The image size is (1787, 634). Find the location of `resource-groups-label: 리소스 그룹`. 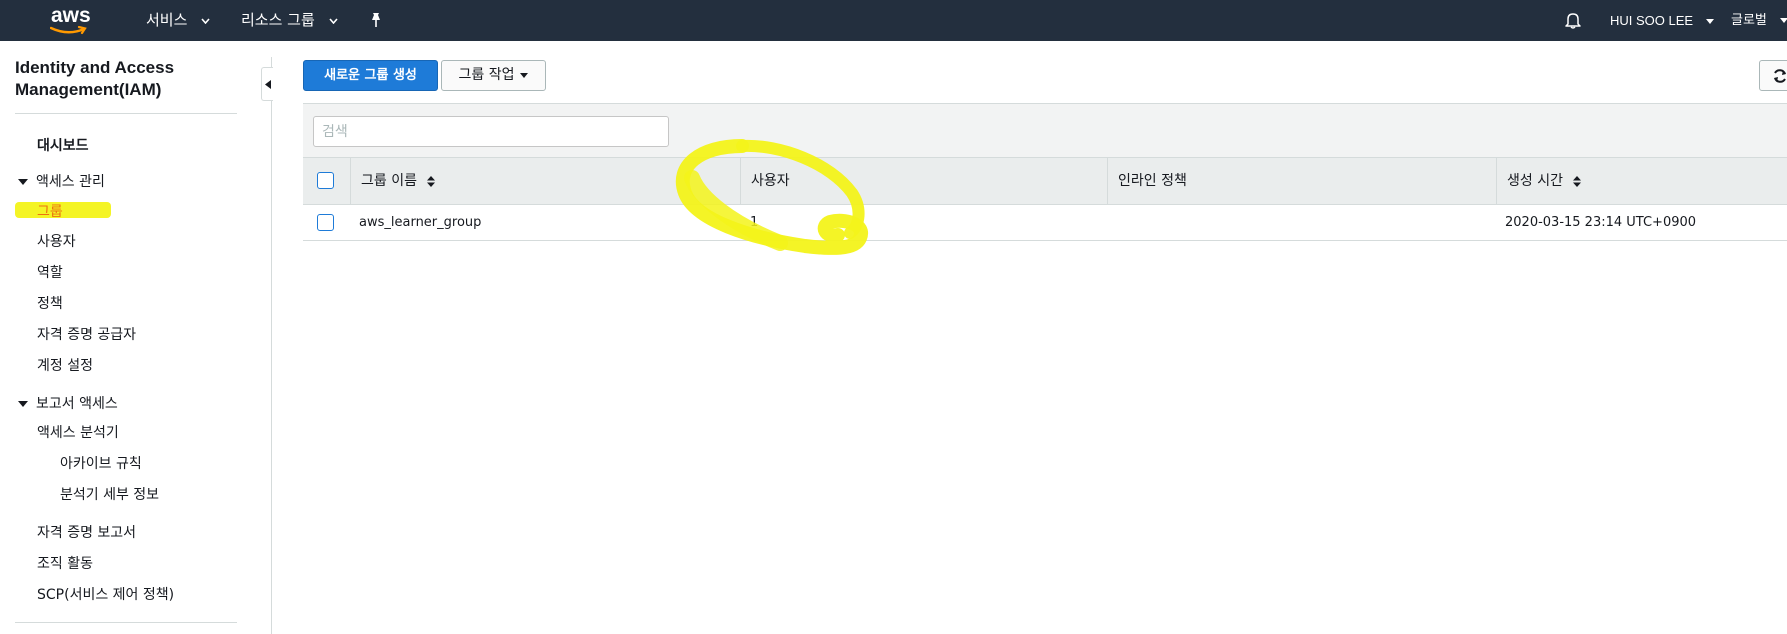

resource-groups-label: 리소스 그룹 is located at coordinates (278, 20).